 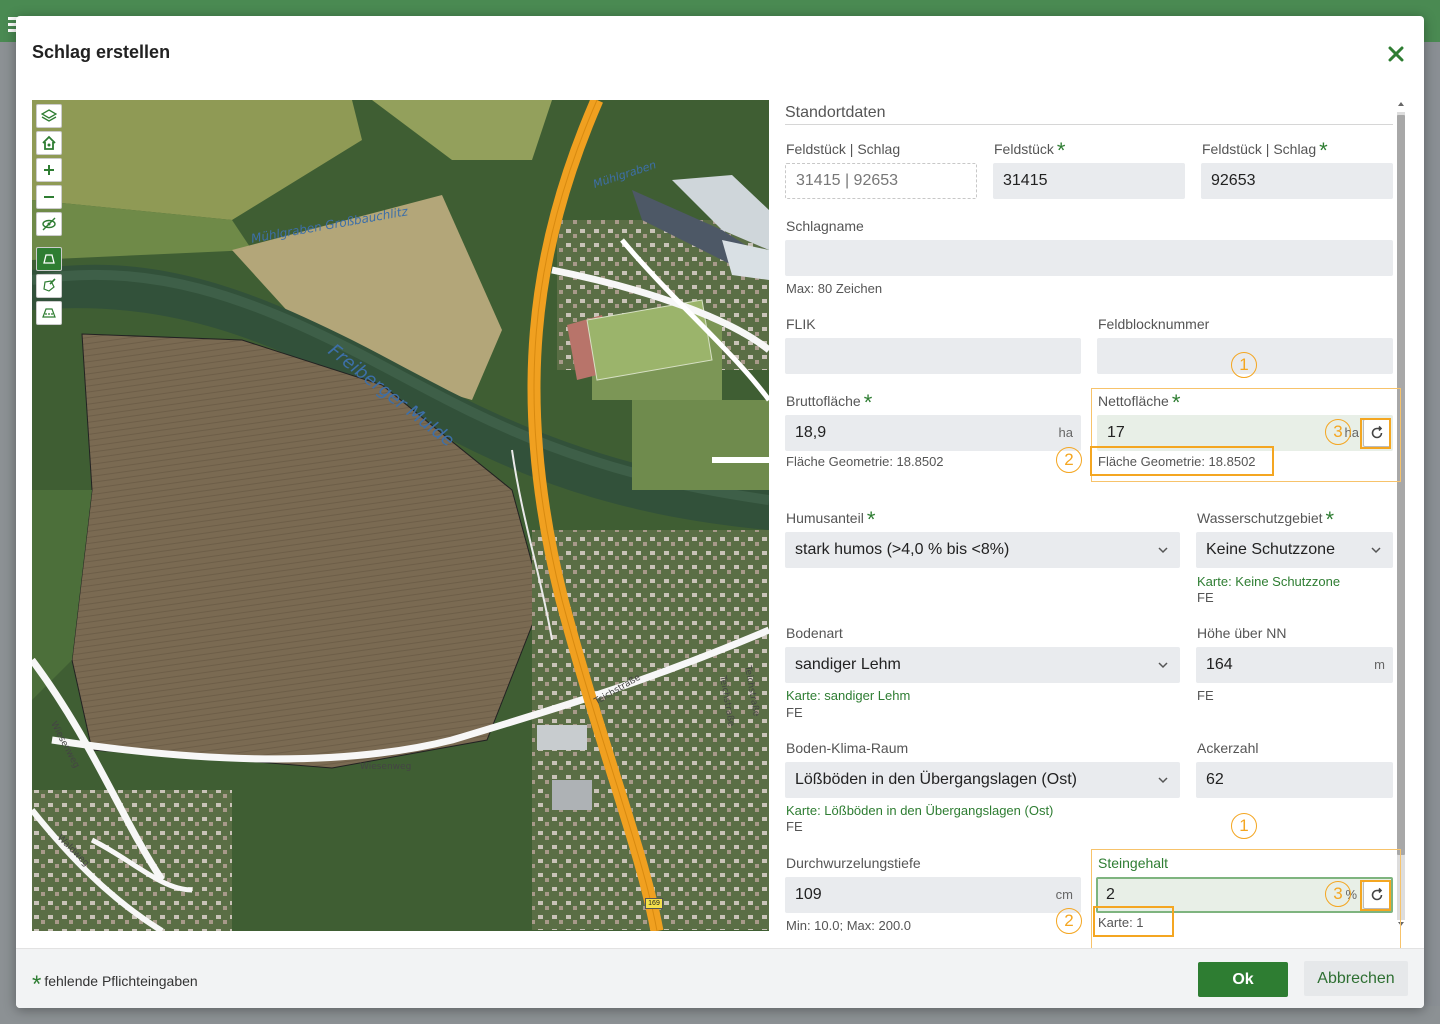 I want to click on ackerzahl-input: 62, so click(x=1294, y=780).